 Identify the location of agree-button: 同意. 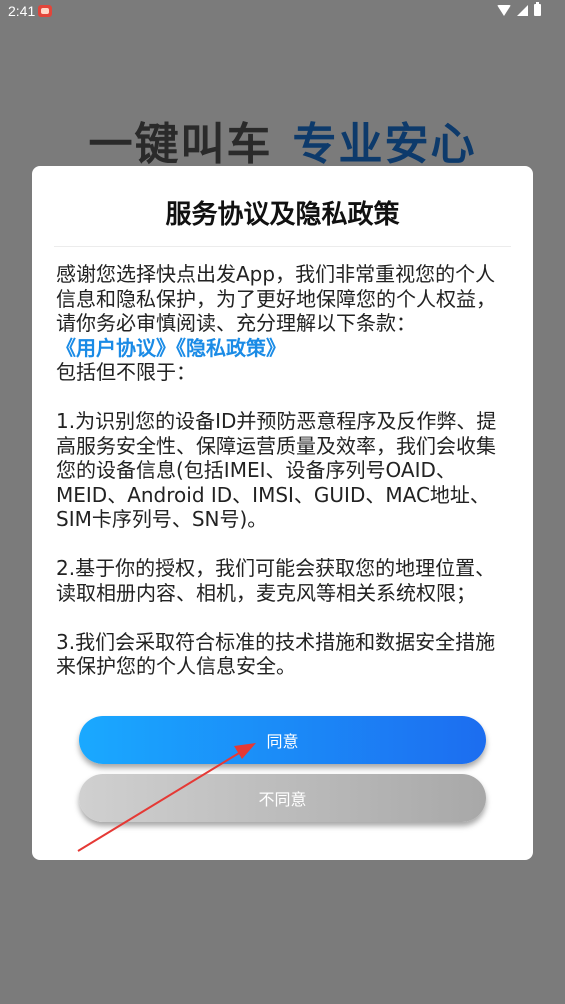
(282, 740).